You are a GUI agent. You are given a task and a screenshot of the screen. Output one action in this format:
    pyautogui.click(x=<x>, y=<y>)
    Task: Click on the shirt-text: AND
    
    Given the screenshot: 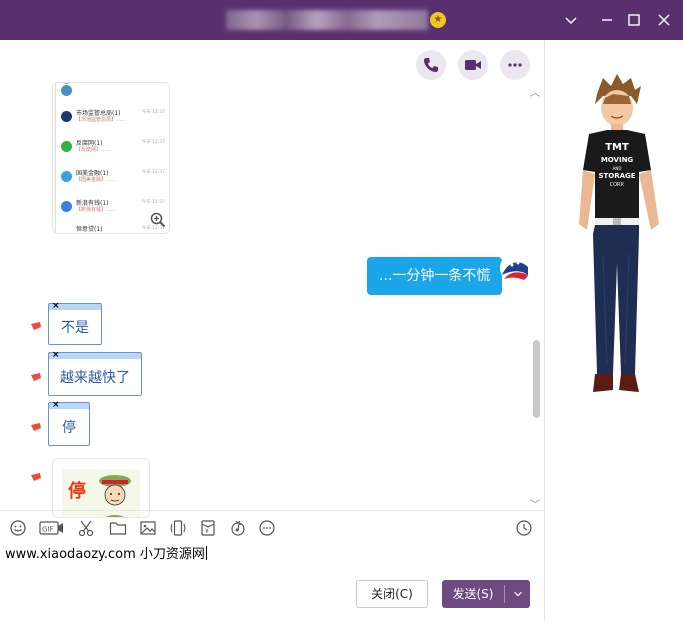 What is the action you would take?
    pyautogui.click(x=617, y=168)
    